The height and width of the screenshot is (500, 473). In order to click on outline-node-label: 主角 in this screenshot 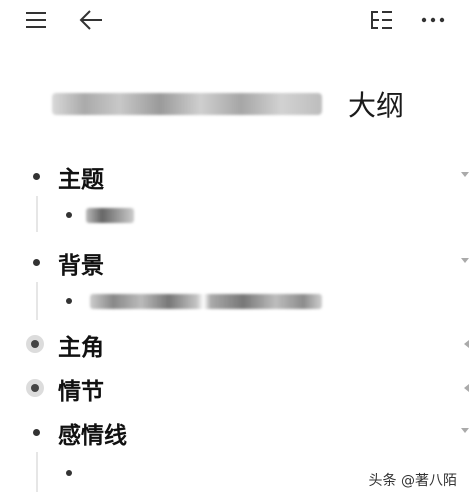, I will do `click(81, 348)`.